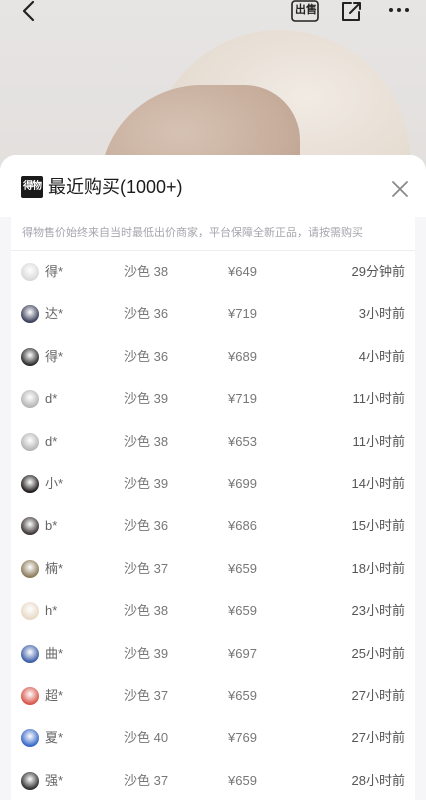 This screenshot has height=800, width=426. Describe the element at coordinates (213, 442) in the screenshot. I see `purchase-row: d* 沙色 38 ¥653 11小时前` at that location.